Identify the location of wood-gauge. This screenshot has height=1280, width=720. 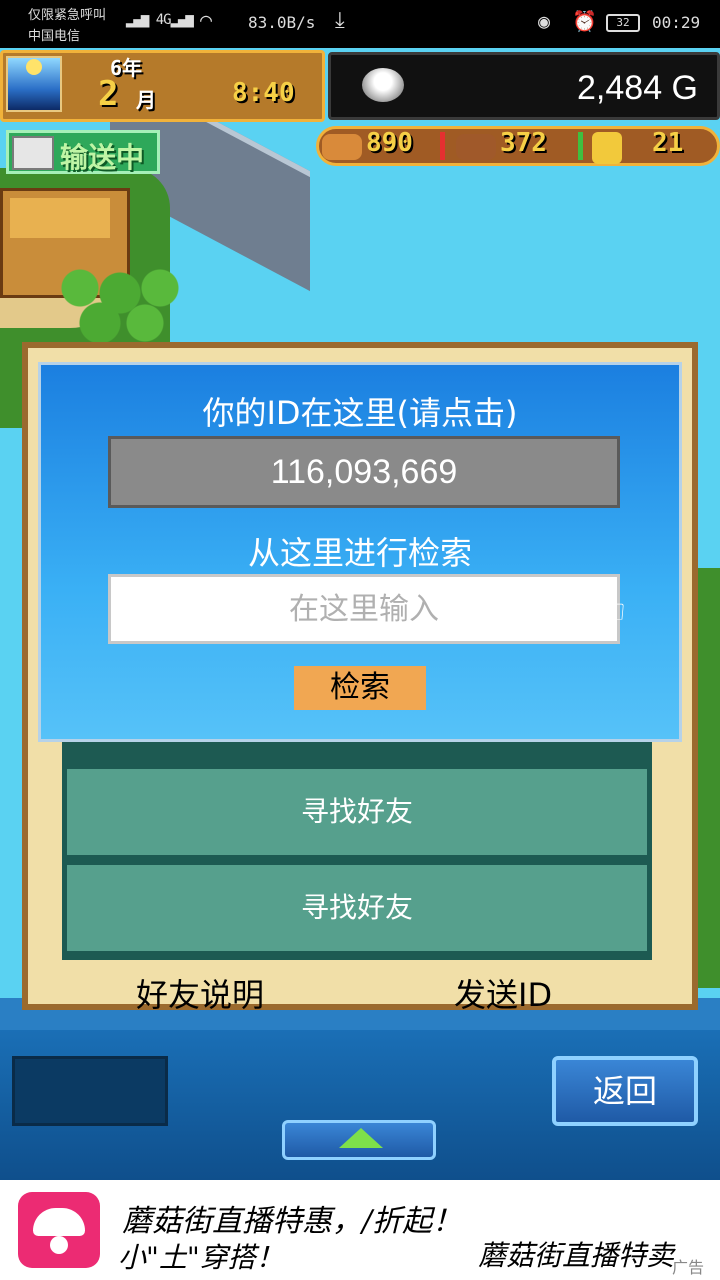
(580, 146).